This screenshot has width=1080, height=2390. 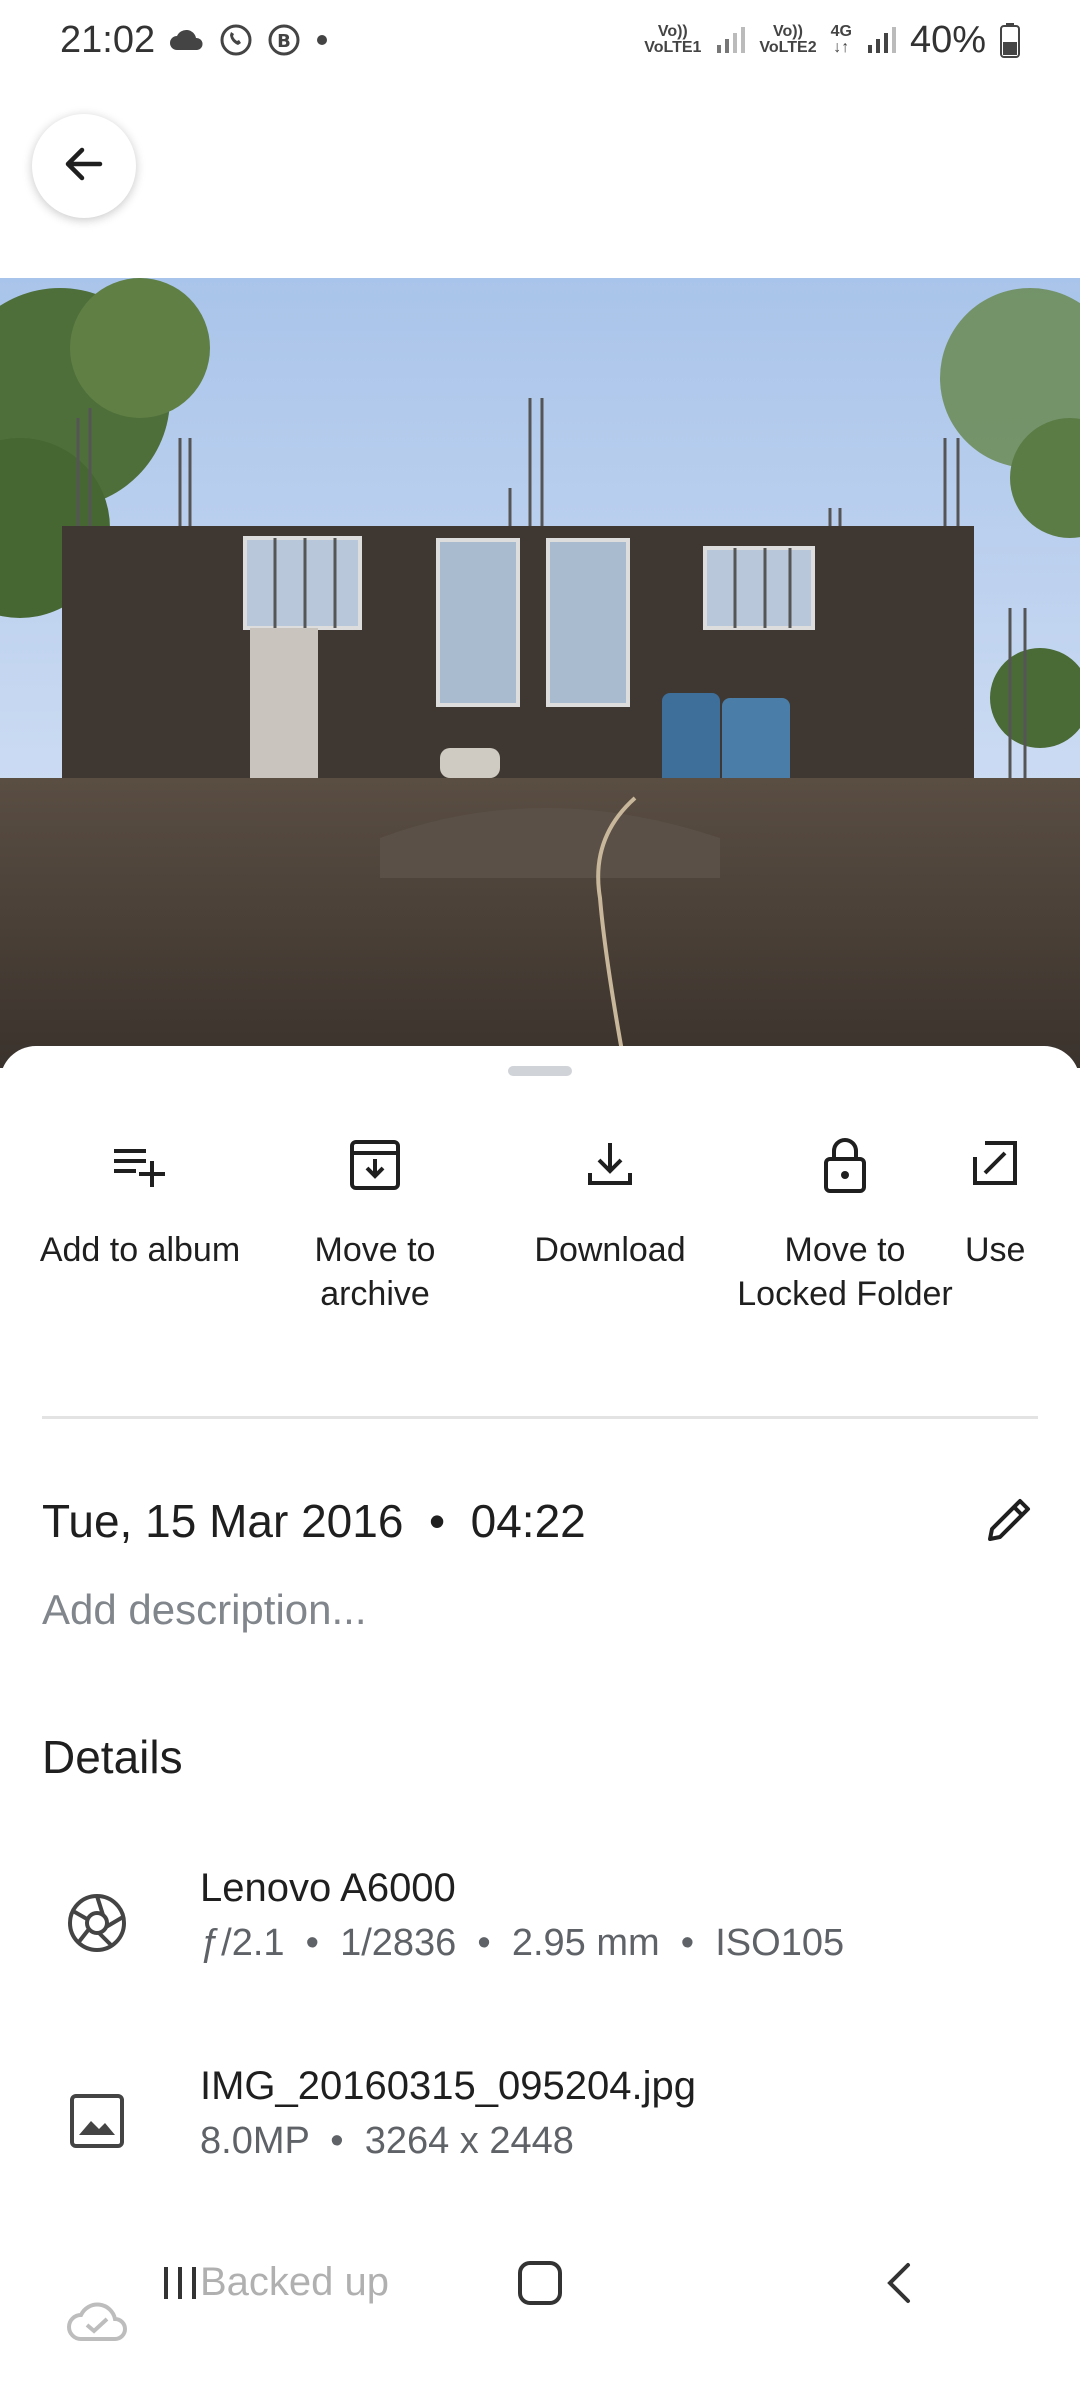 What do you see at coordinates (328, 1888) in the screenshot?
I see `camera-model: Lenovo A6000` at bounding box center [328, 1888].